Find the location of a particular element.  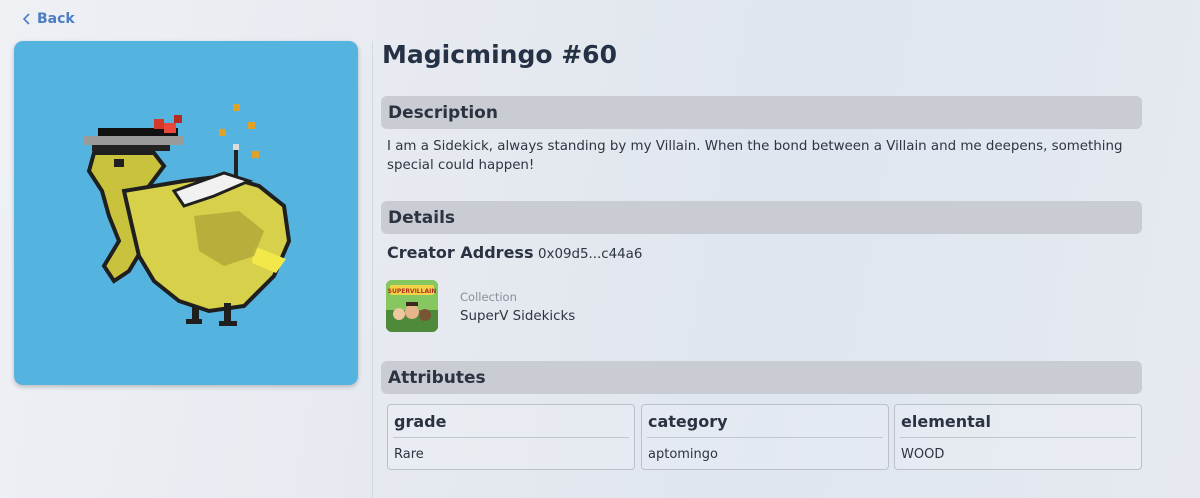

attribute-name: category is located at coordinates (688, 421).